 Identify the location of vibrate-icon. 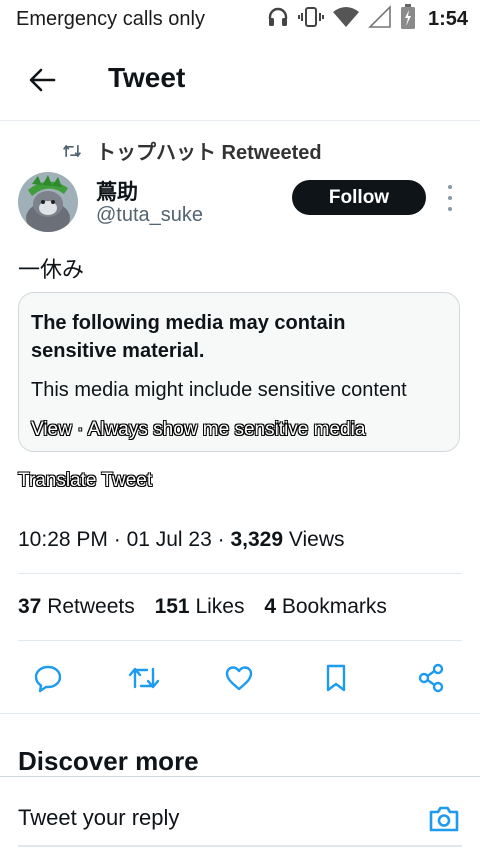
(310, 19).